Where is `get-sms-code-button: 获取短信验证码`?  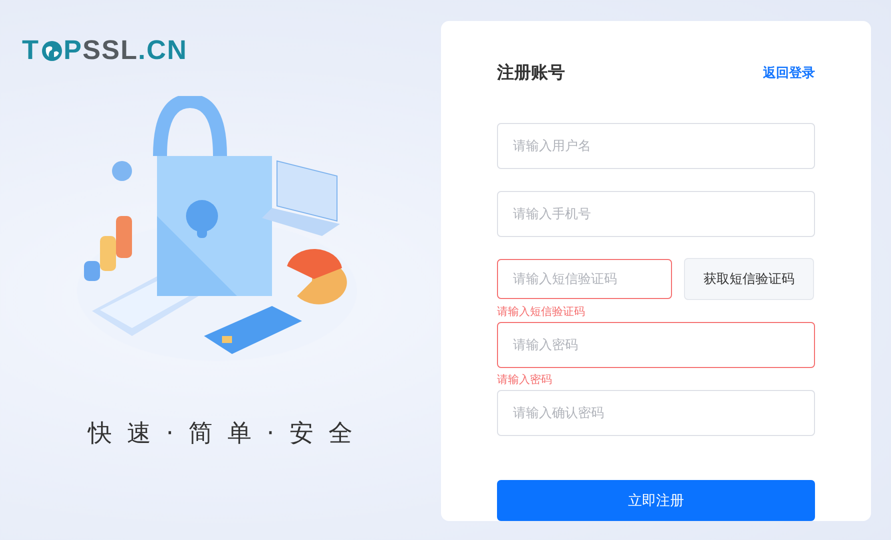
get-sms-code-button: 获取短信验证码 is located at coordinates (749, 279).